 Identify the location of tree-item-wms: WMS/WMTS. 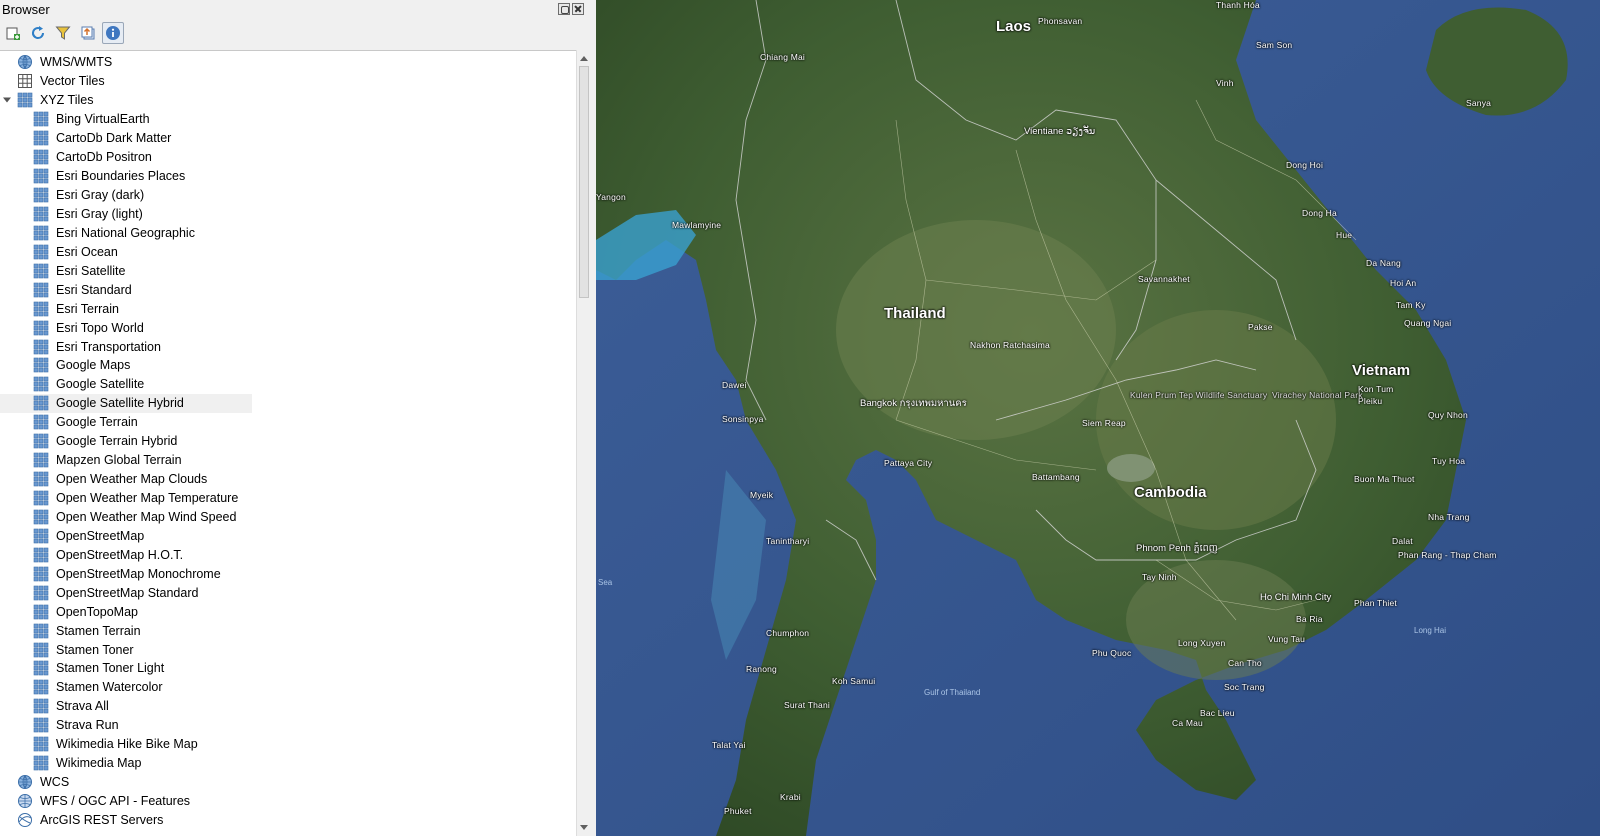
(283, 62).